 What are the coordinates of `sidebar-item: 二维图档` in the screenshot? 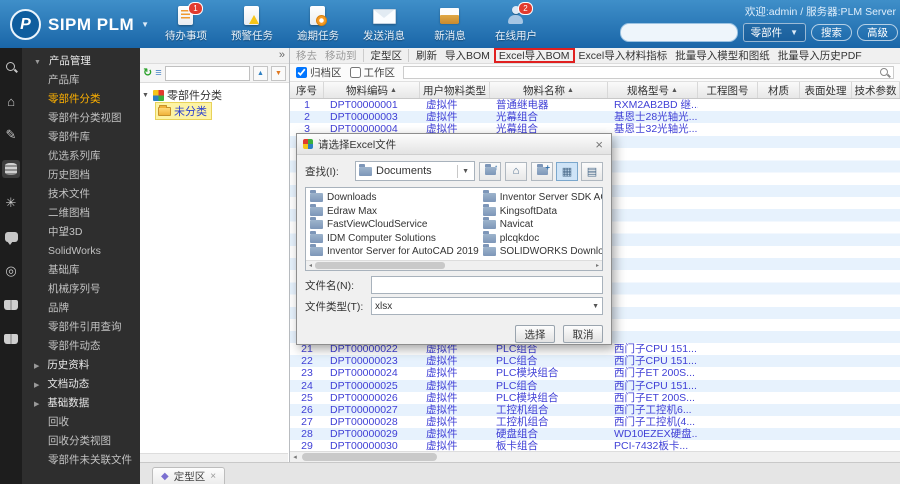 It's located at (81, 213).